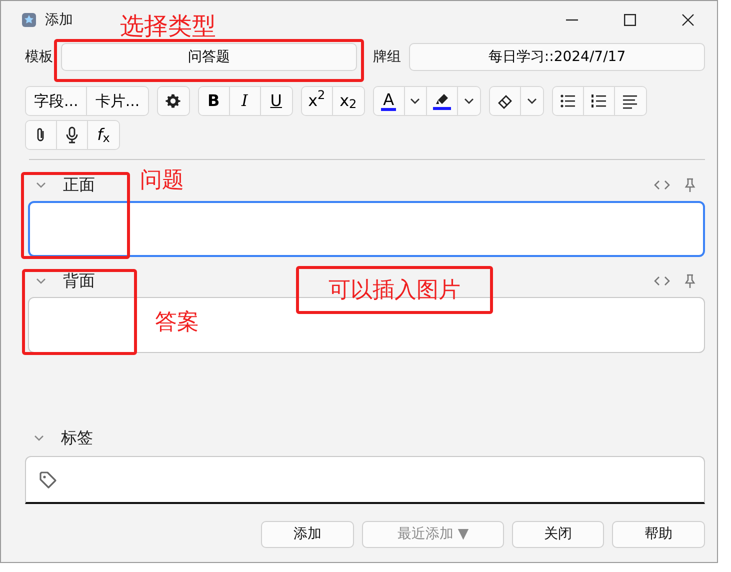 This screenshot has height=572, width=731. I want to click on window-title: 添加, so click(59, 20).